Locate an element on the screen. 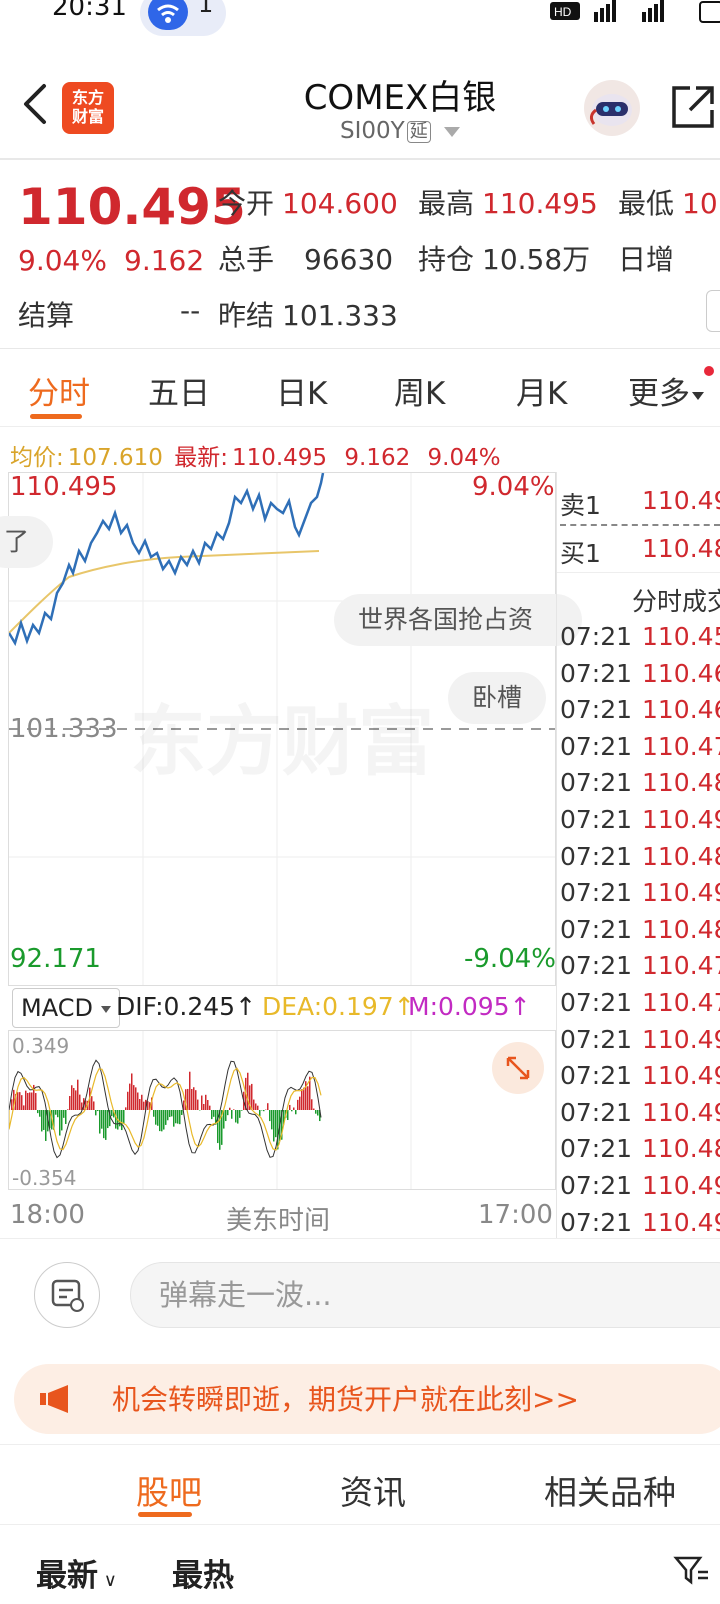 The height and width of the screenshot is (1604, 720). up-arrow-icon: ↑ is located at coordinates (520, 1006).